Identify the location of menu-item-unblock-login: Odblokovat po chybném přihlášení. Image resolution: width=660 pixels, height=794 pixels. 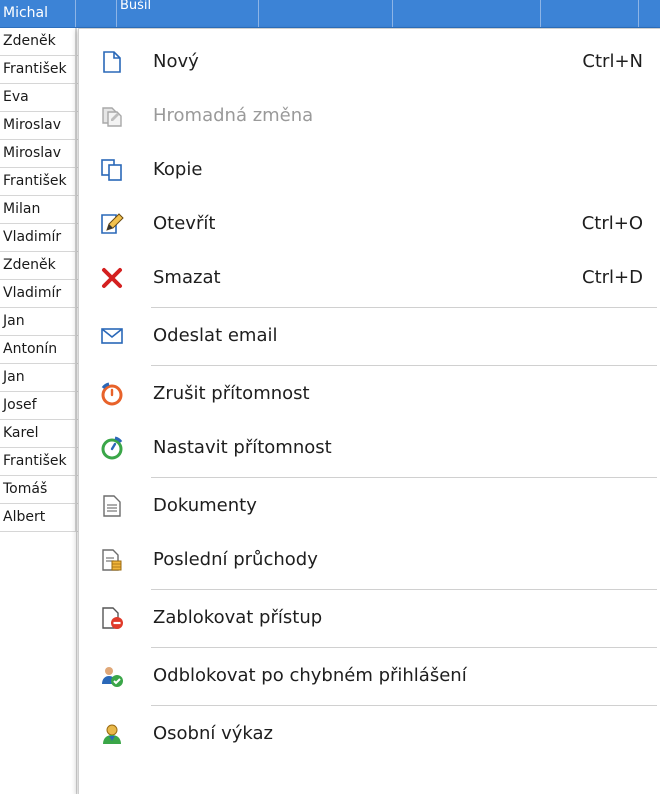
(369, 676).